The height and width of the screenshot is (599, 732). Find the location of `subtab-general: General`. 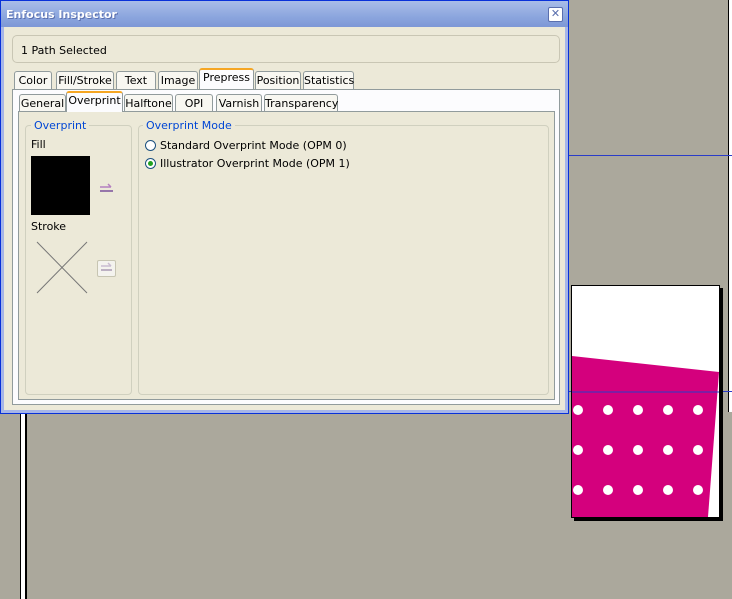

subtab-general: General is located at coordinates (42, 103).